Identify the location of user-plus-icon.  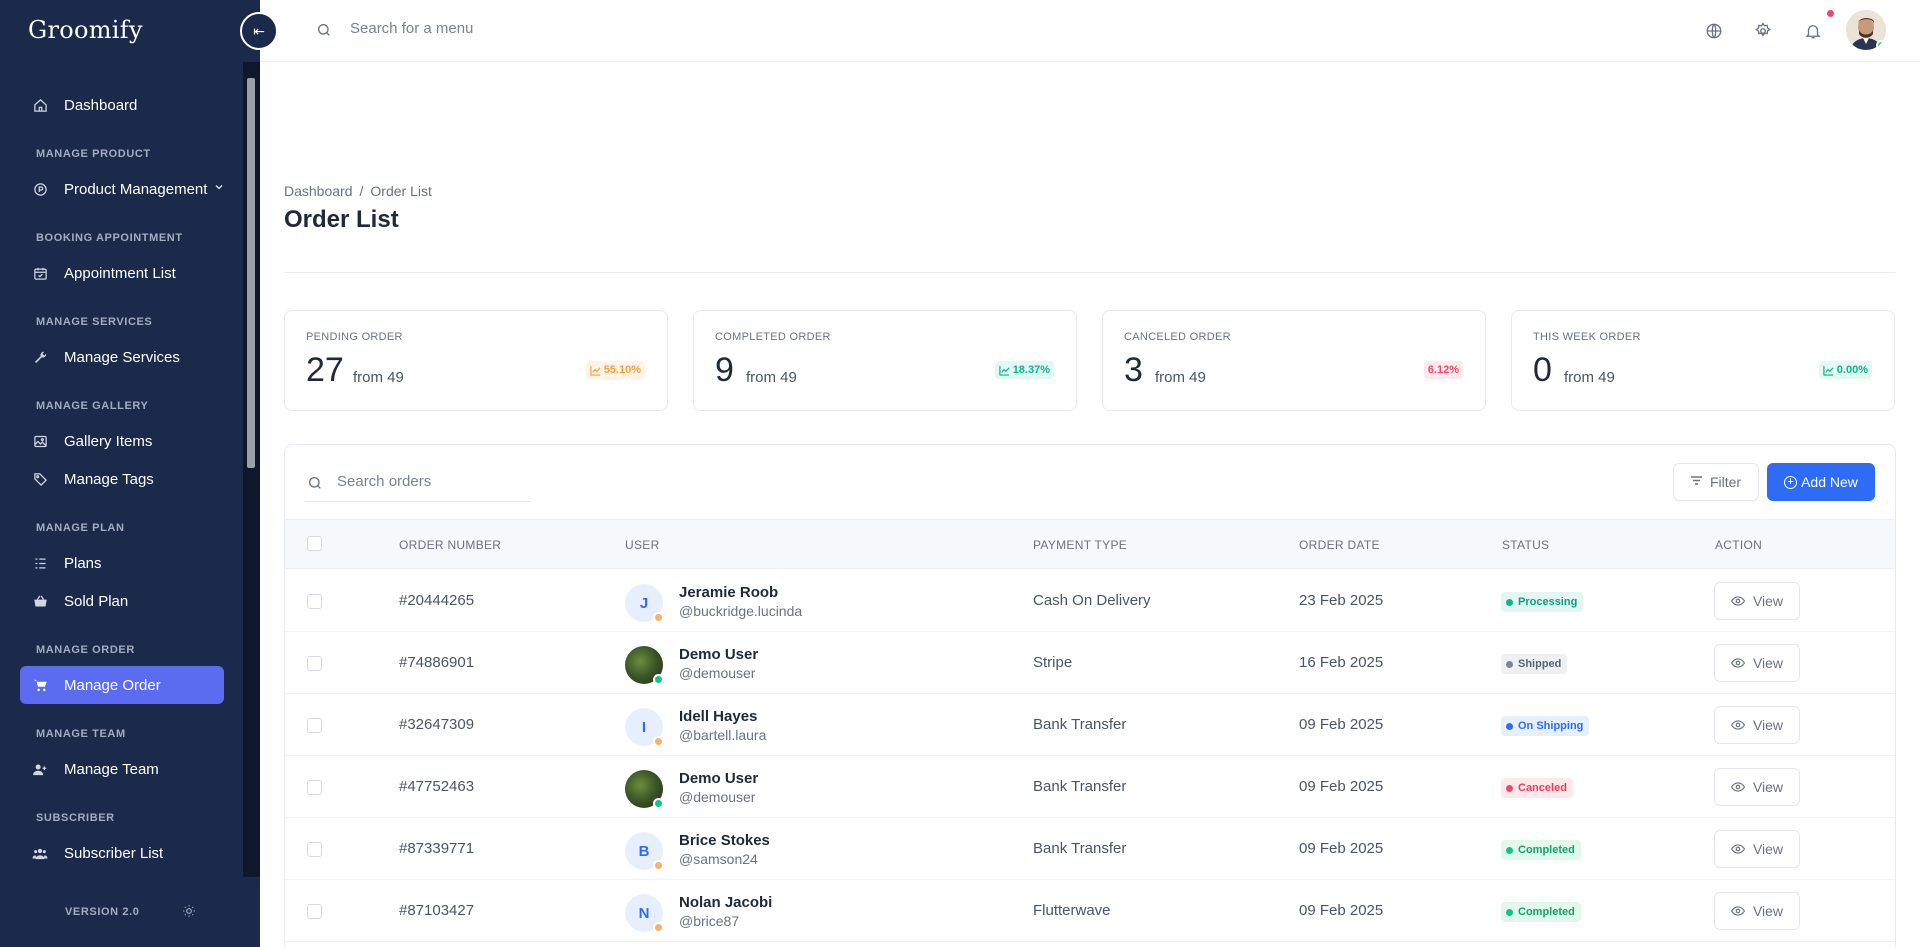
(40, 769).